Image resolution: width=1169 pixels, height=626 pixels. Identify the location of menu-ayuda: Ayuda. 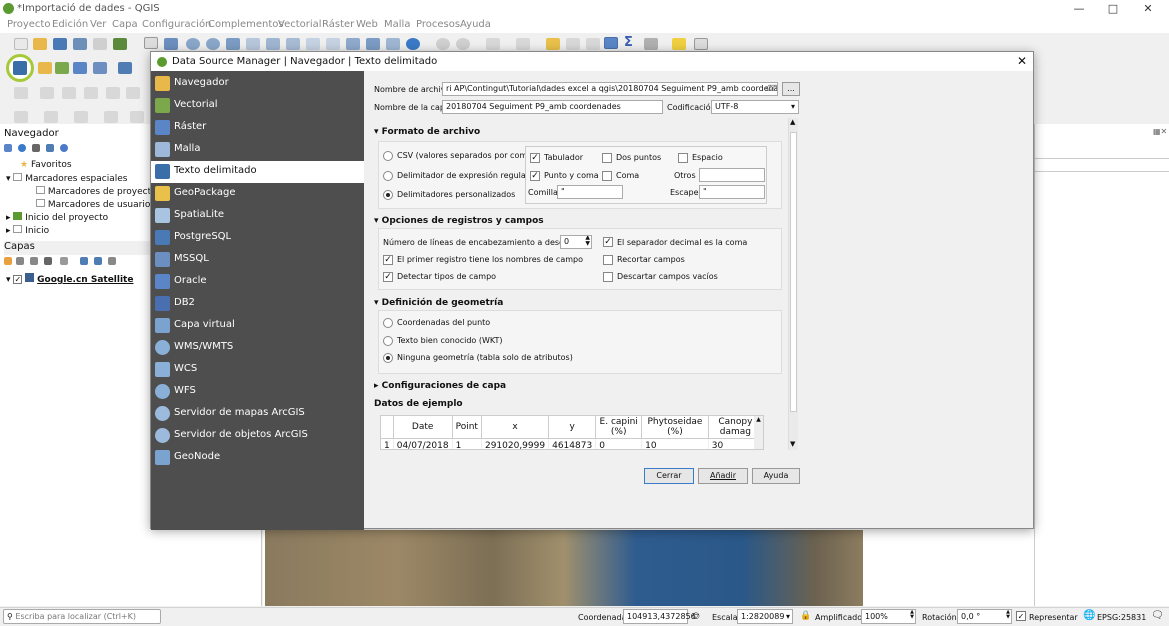
(475, 24).